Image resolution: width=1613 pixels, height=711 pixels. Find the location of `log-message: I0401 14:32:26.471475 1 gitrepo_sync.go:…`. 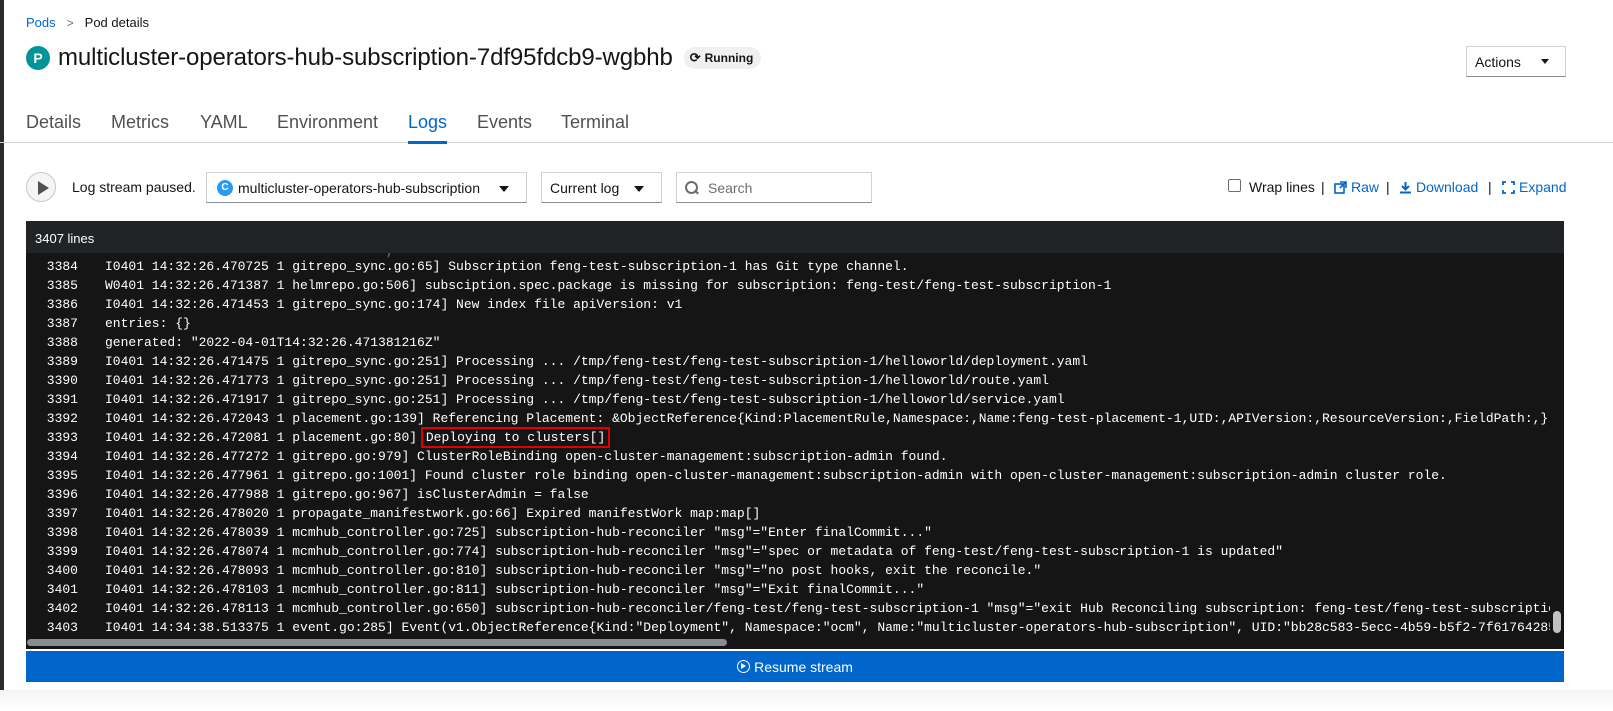

log-message: I0401 14:32:26.471475 1 gitrepo_sync.go:… is located at coordinates (596, 361).